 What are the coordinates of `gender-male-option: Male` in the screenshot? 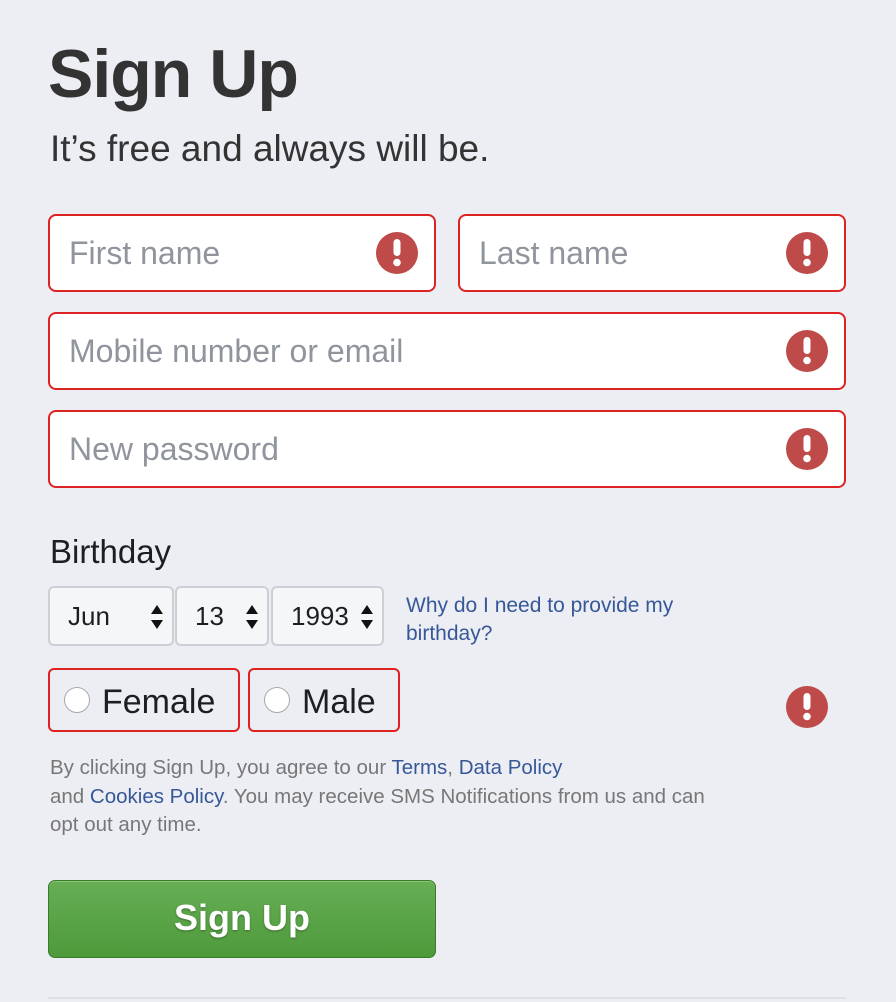 It's located at (324, 700).